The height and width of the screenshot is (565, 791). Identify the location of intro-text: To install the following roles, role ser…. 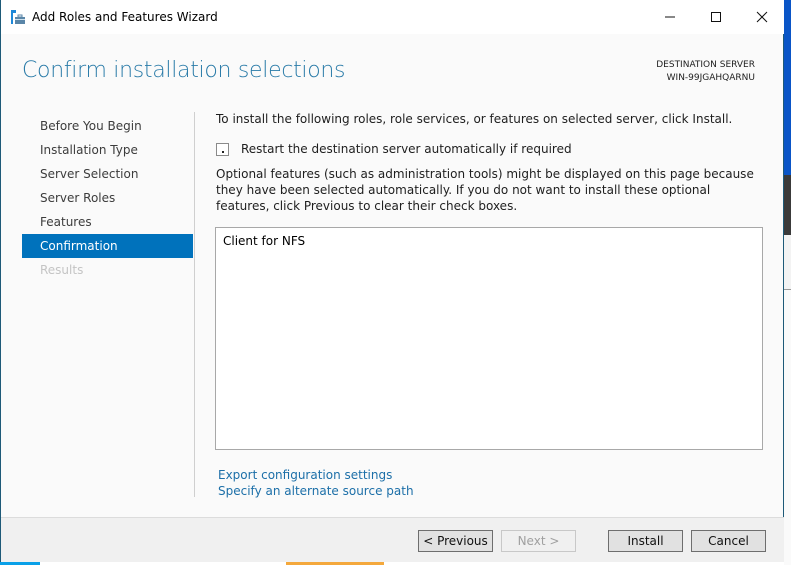
(474, 119).